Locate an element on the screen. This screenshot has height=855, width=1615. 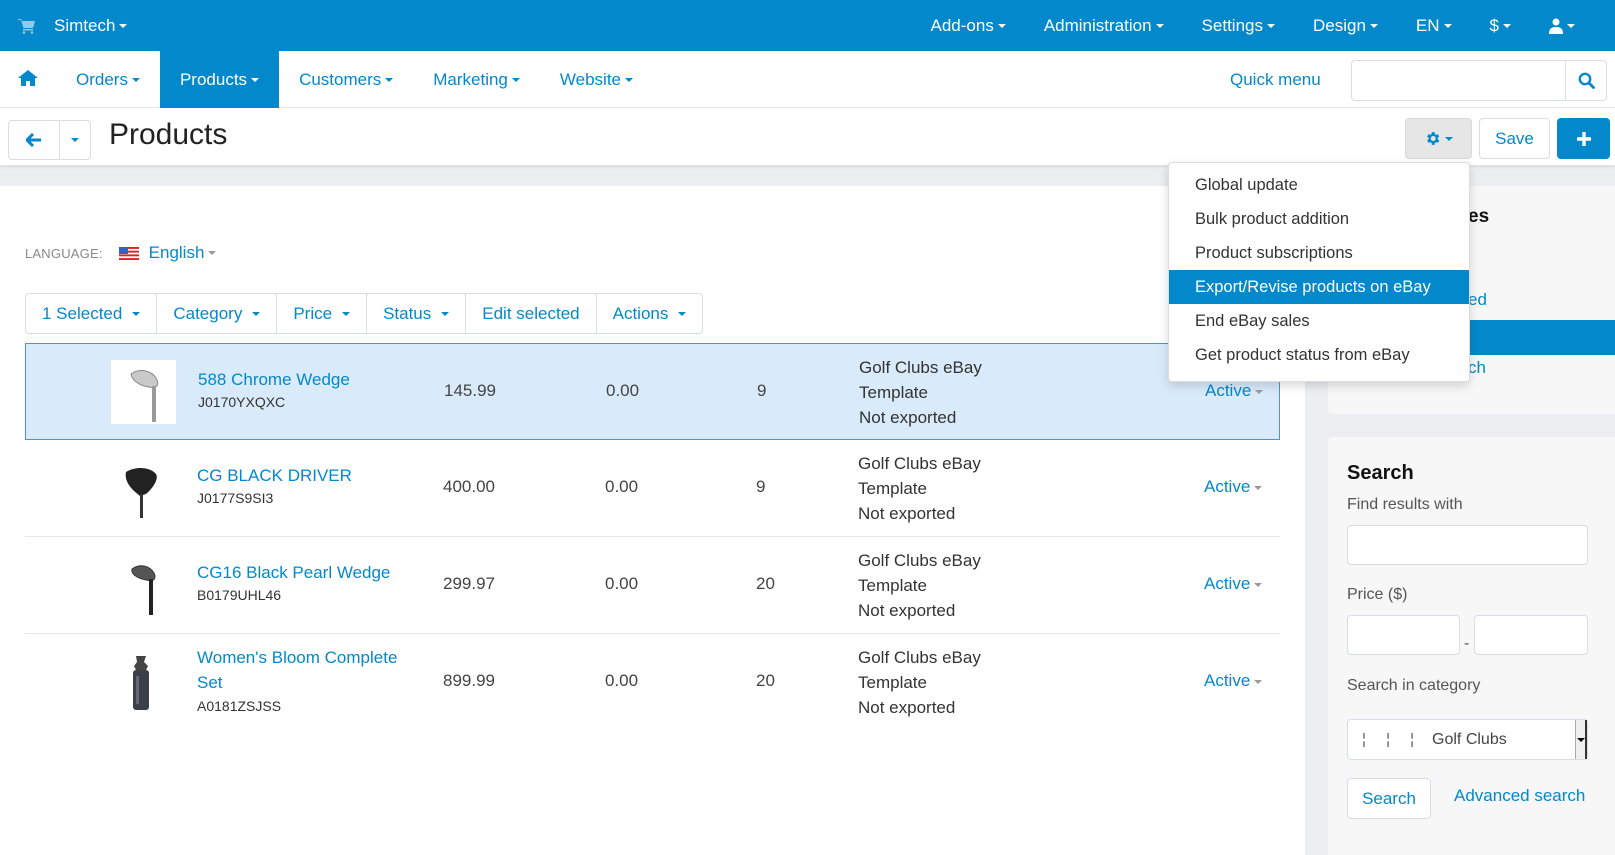
quick-menu-link: Quick menu is located at coordinates (1275, 80).